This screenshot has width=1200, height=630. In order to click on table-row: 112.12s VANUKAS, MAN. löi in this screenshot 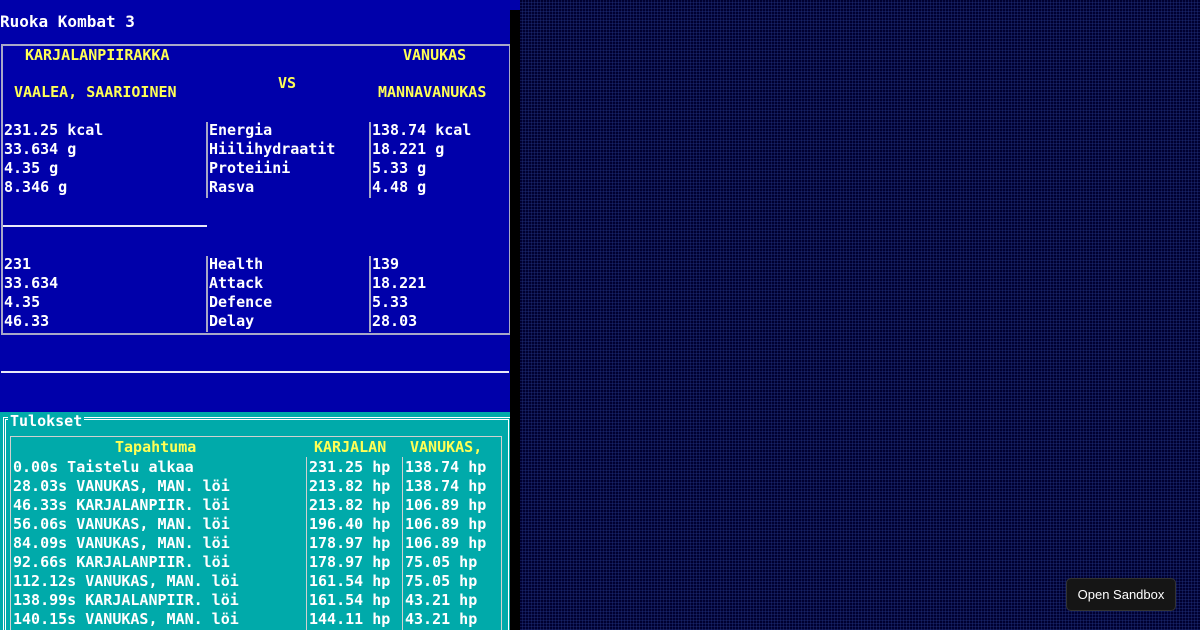, I will do `click(126, 581)`.